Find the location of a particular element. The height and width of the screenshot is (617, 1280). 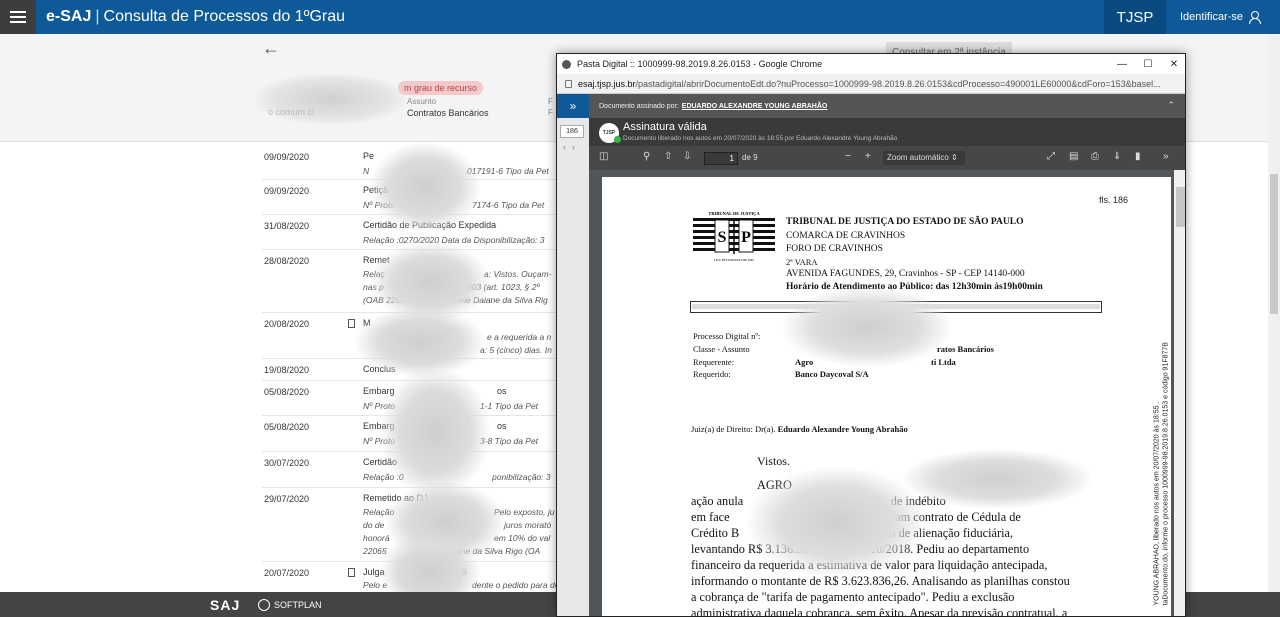

movement-date: 31/08/2020 is located at coordinates (287, 226).